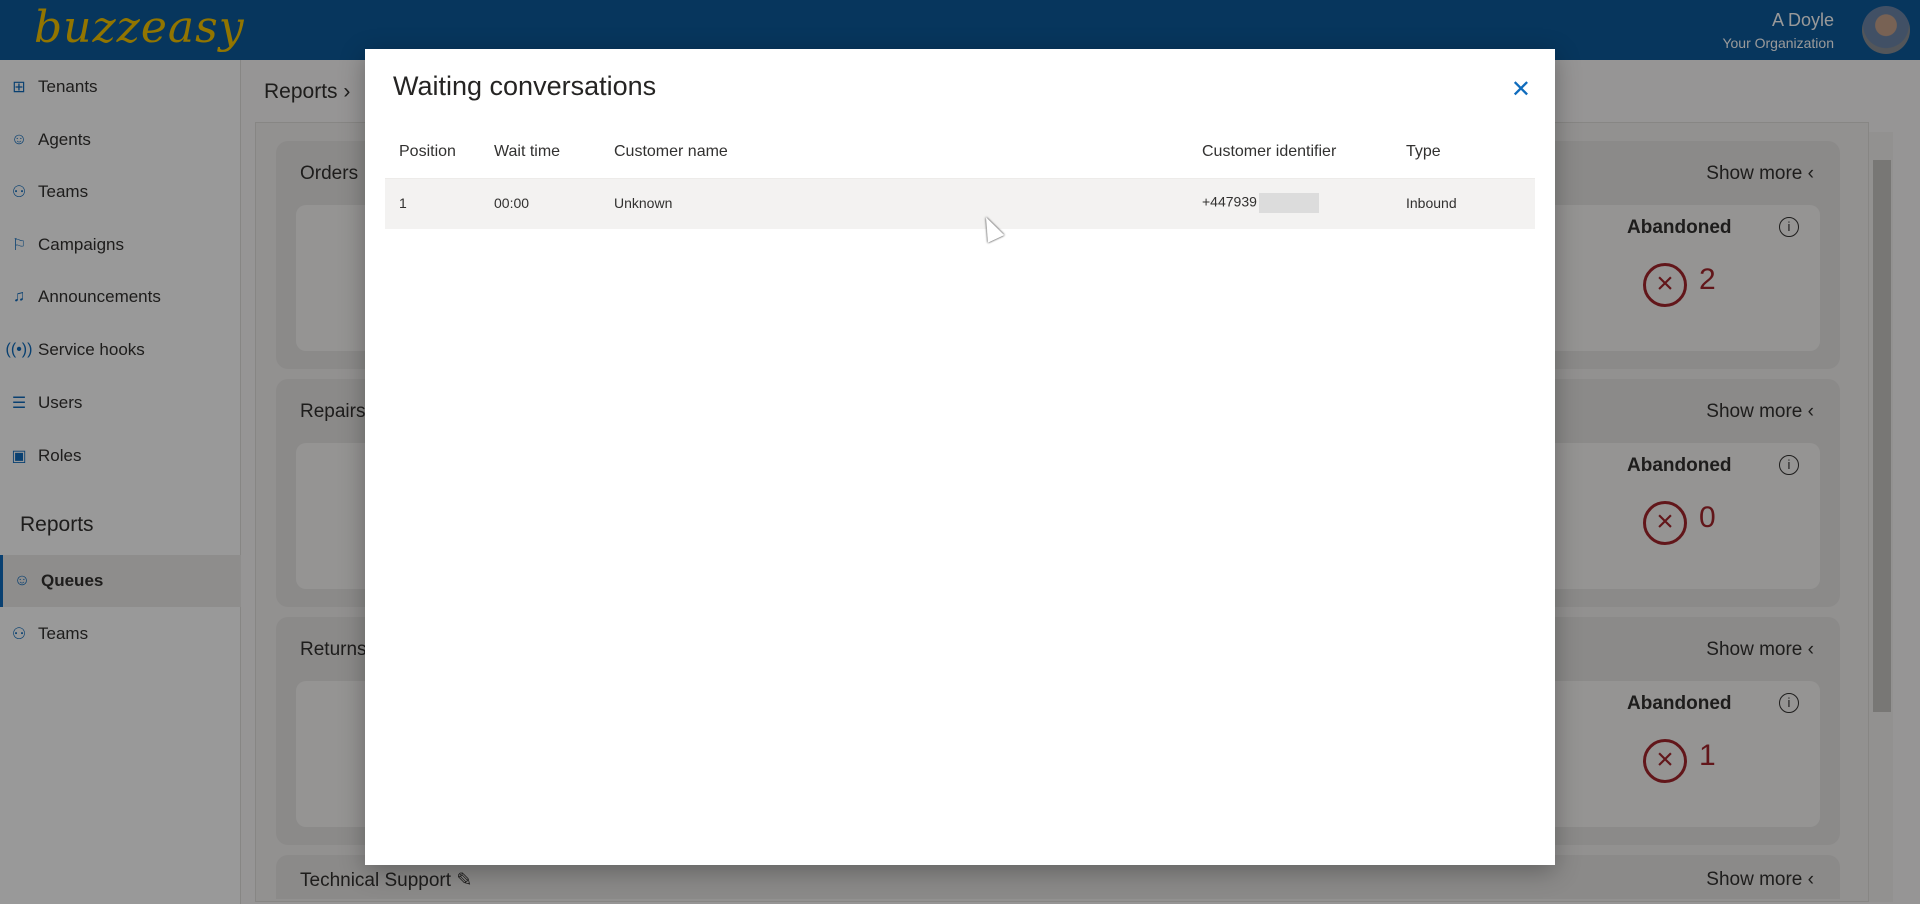 This screenshot has width=1920, height=904. Describe the element at coordinates (1521, 89) in the screenshot. I see `close-icon: ✕` at that location.